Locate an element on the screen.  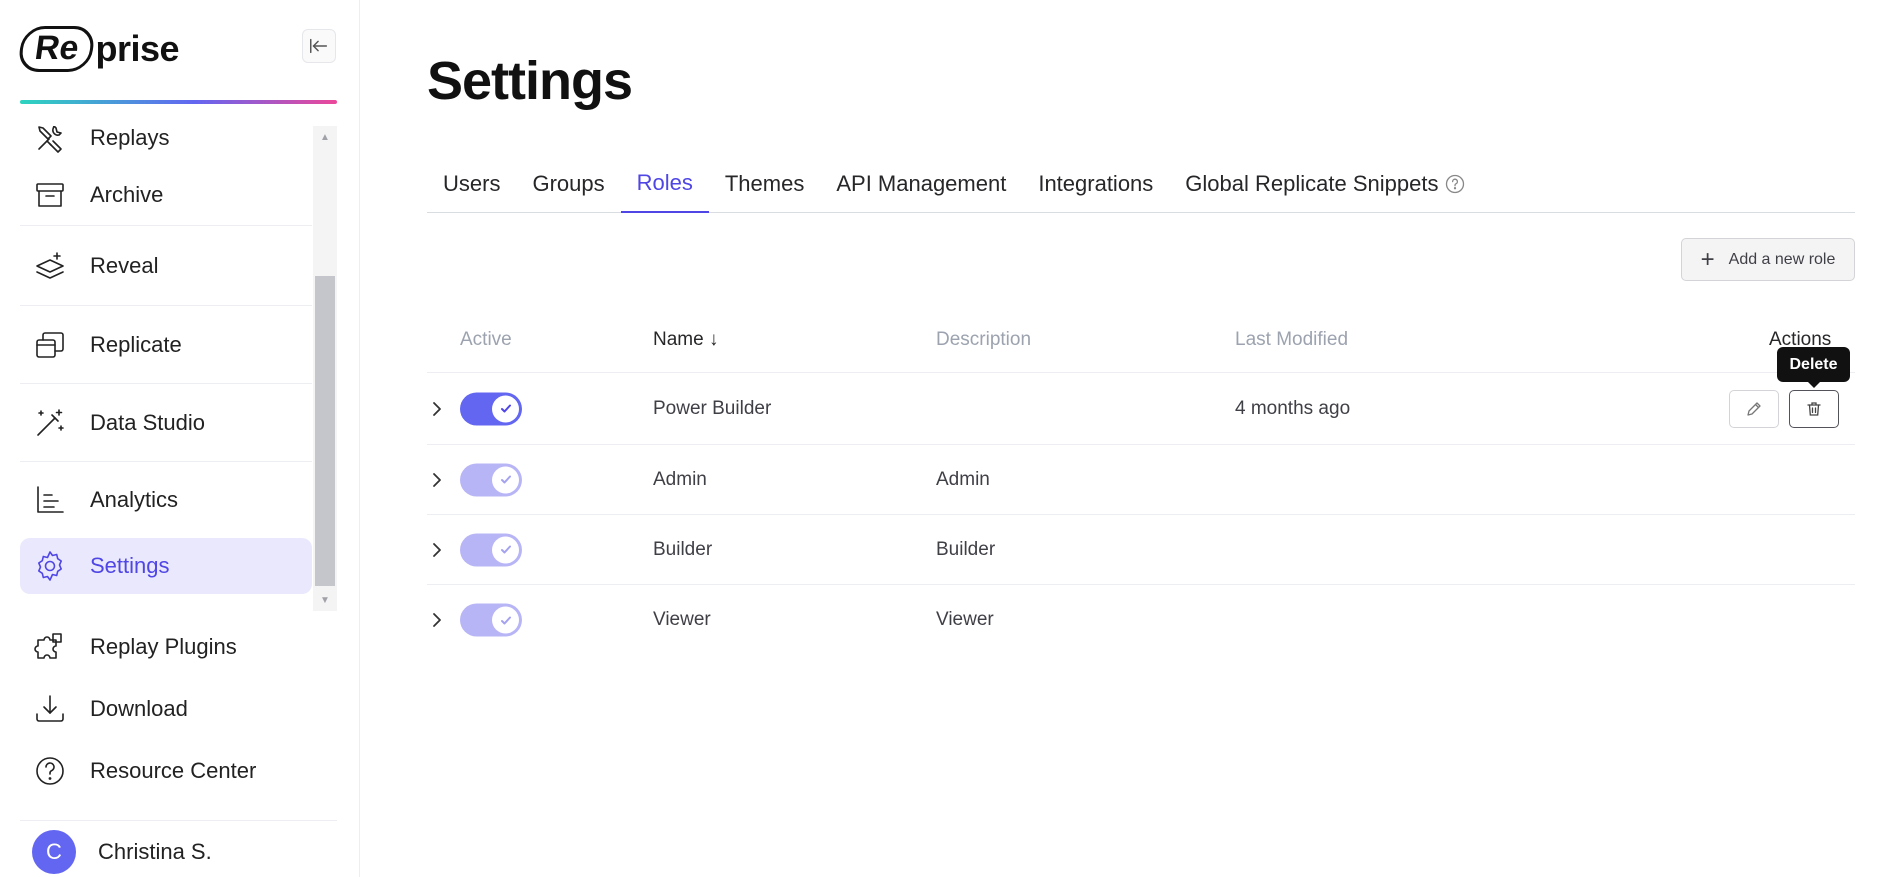
magic-wand-icon is located at coordinates (50, 423).